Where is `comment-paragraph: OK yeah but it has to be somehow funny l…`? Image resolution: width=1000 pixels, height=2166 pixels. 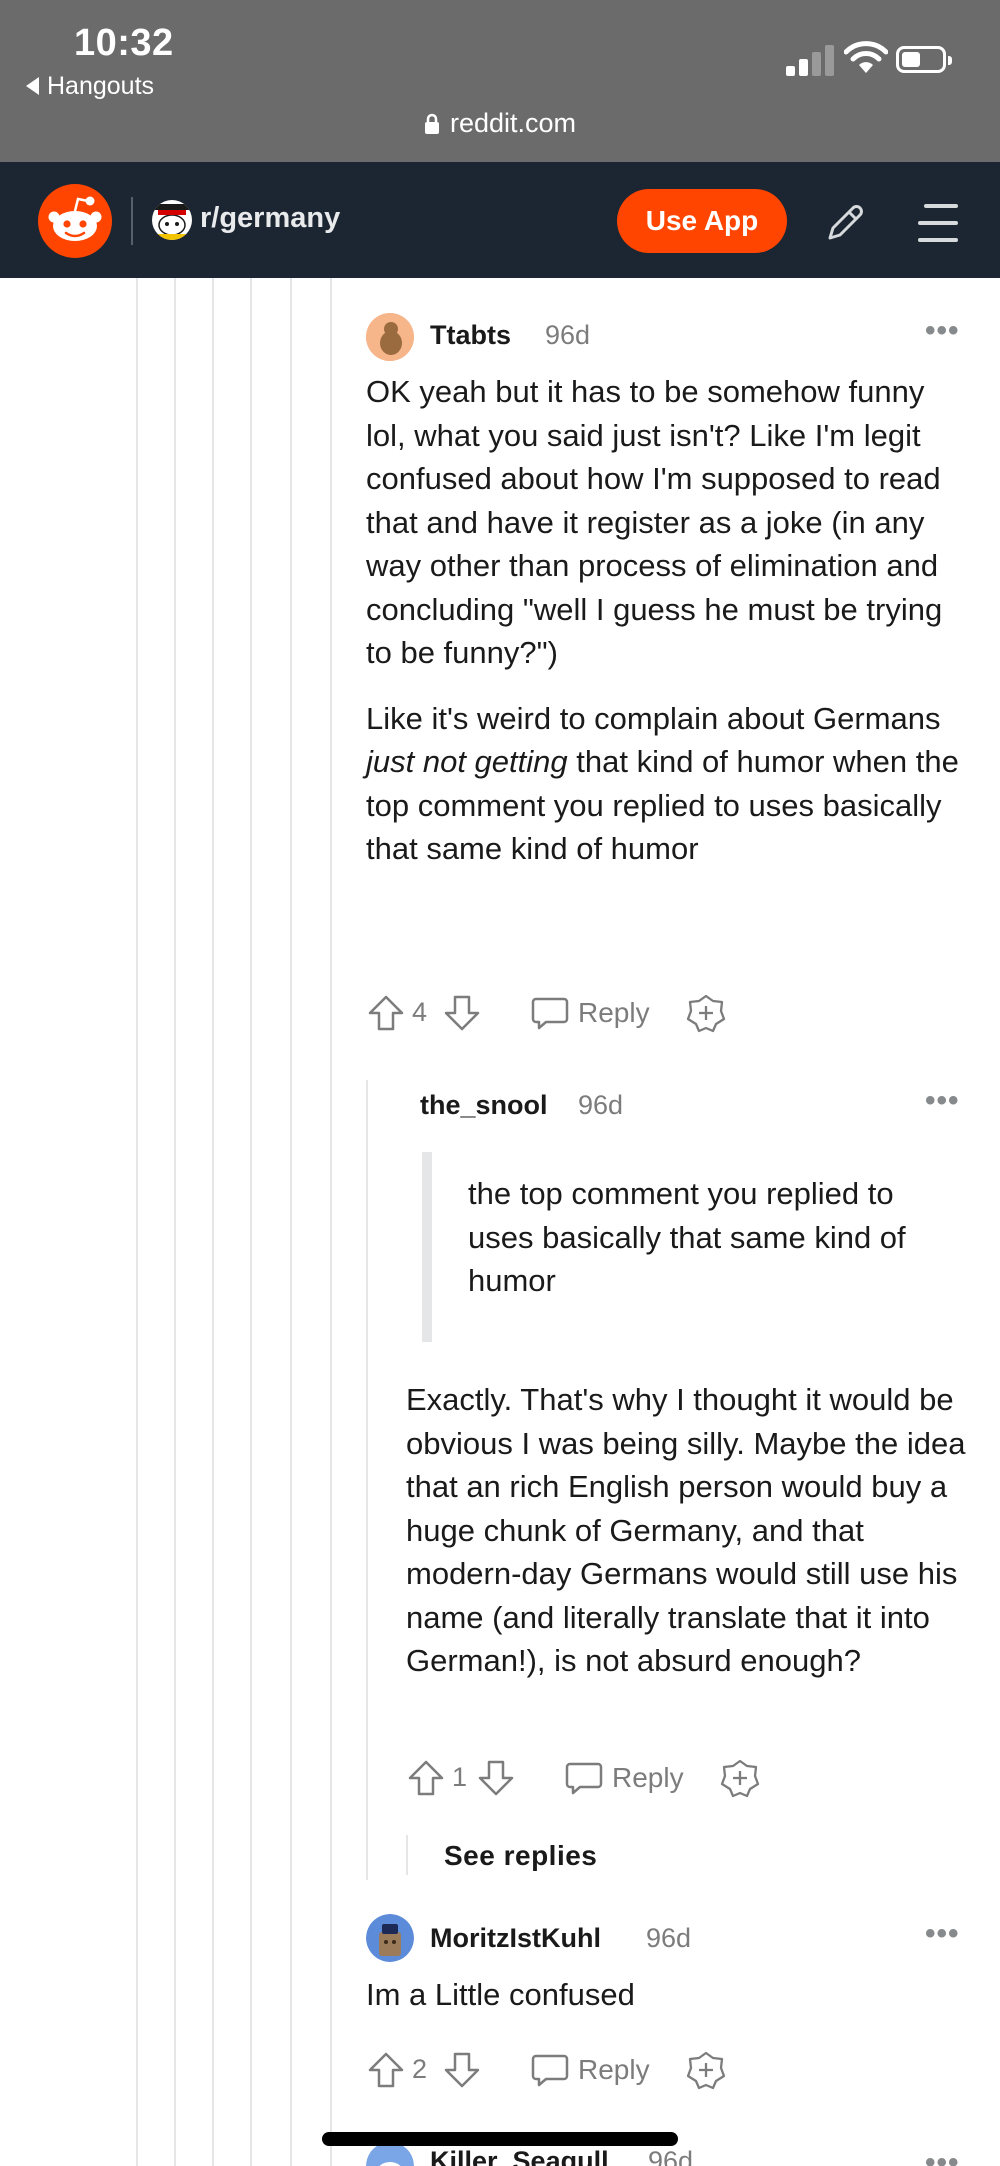
comment-paragraph: OK yeah but it has to be somehow funny l… is located at coordinates (654, 522).